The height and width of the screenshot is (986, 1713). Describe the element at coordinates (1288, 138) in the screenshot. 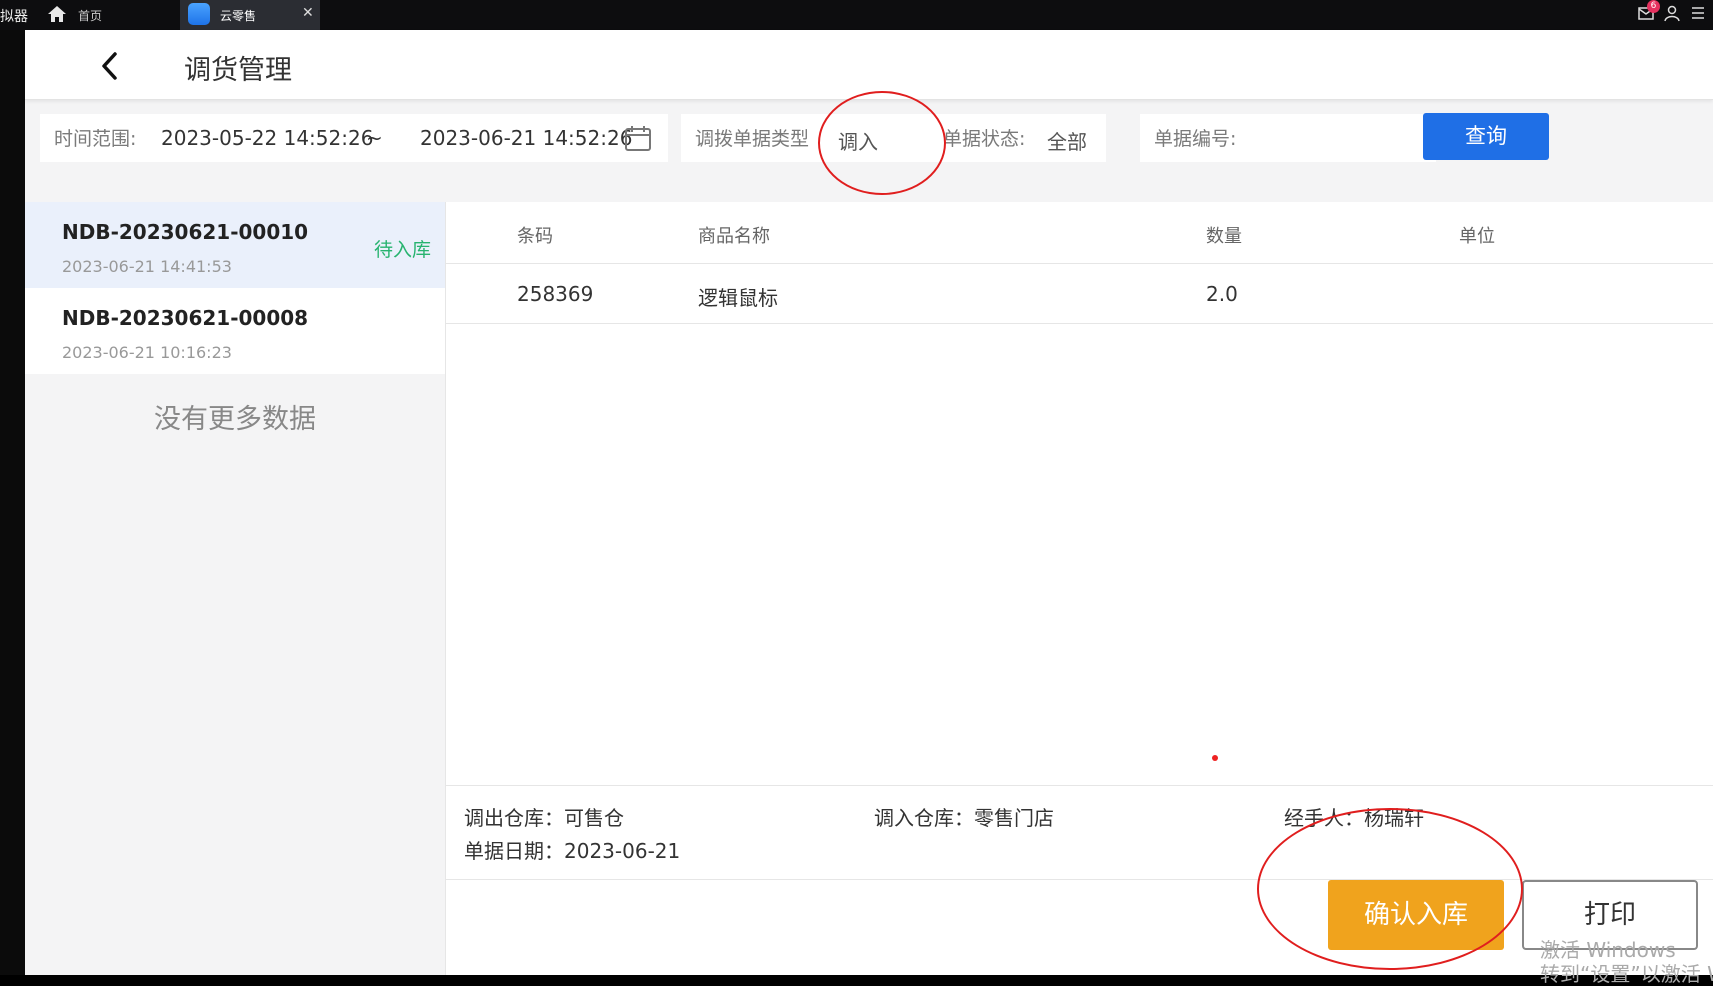

I see `doc-number-field: 单据编号:` at that location.